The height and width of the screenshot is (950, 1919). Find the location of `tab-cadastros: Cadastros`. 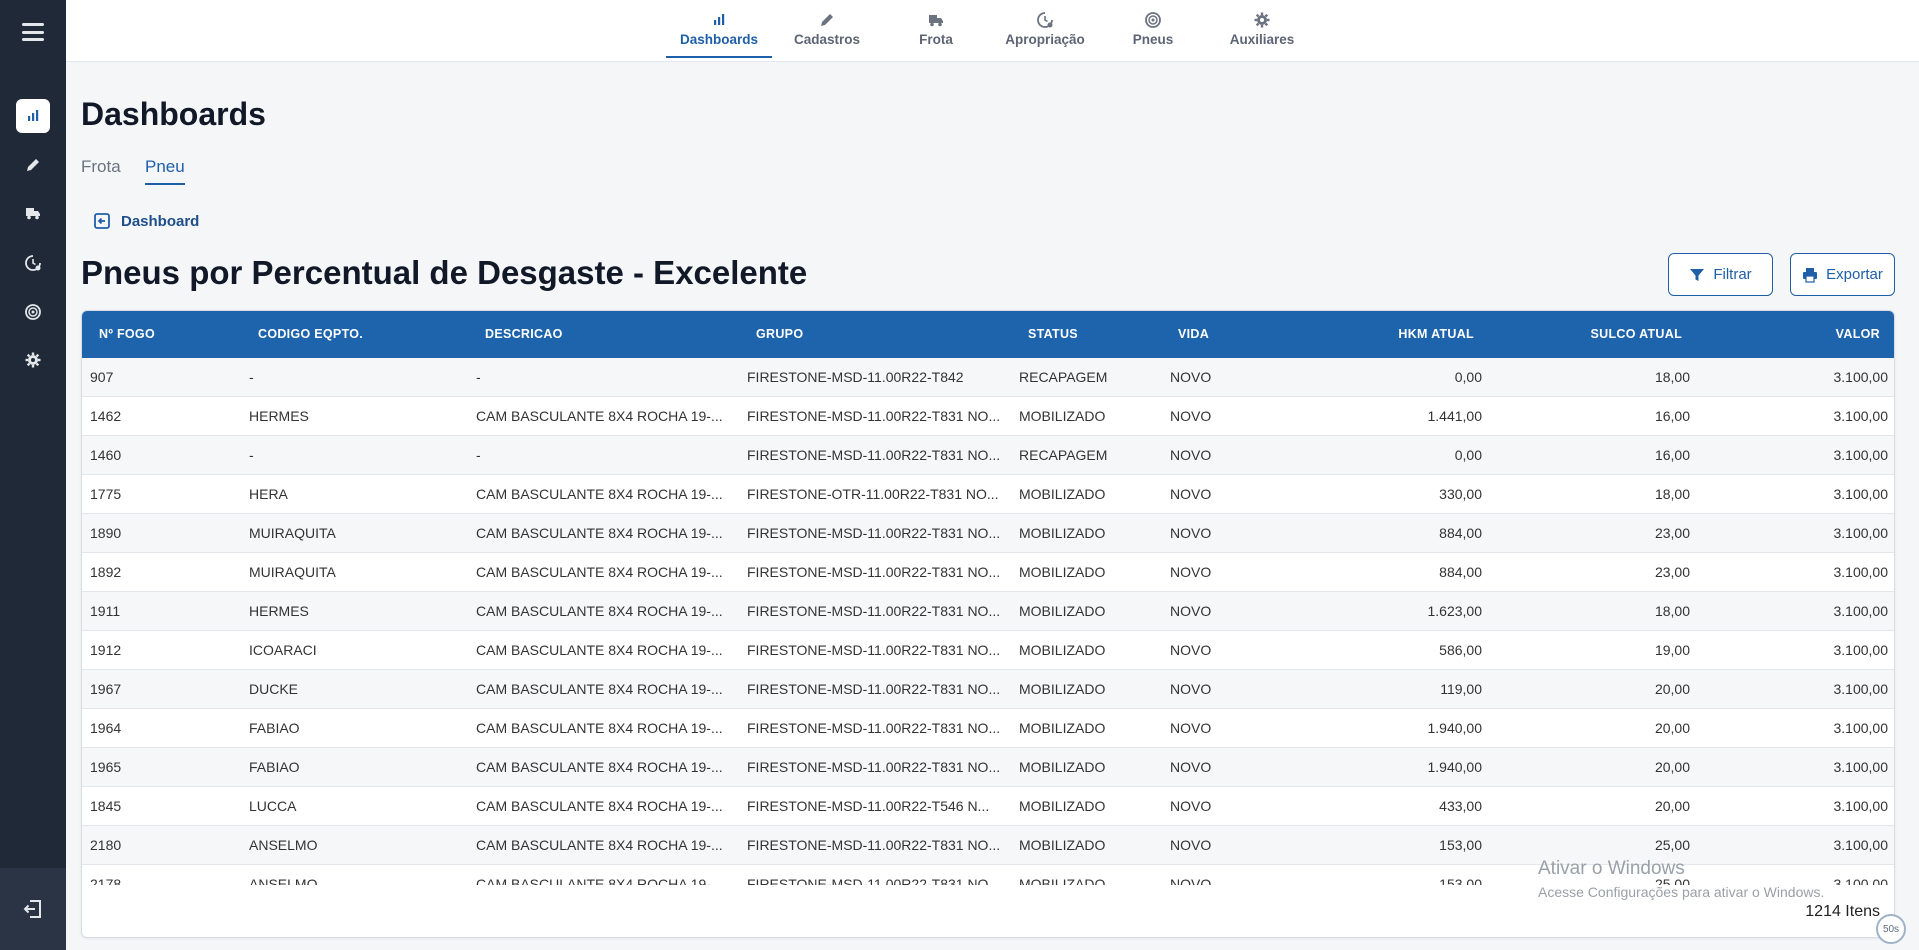

tab-cadastros: Cadastros is located at coordinates (827, 29).